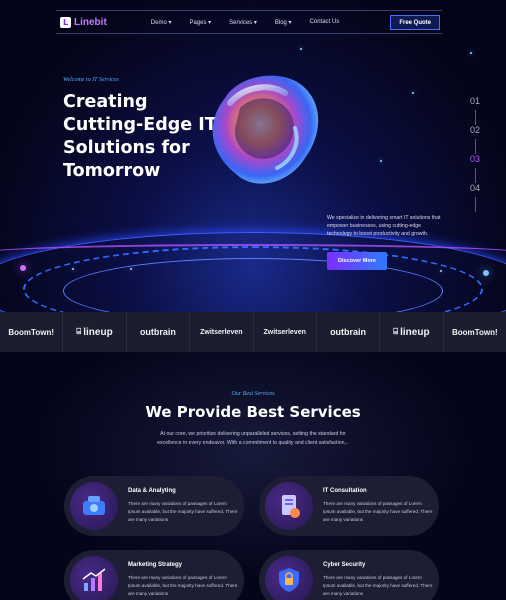 The image size is (506, 600). What do you see at coordinates (253, 254) in the screenshot?
I see `platform-ring` at bounding box center [253, 254].